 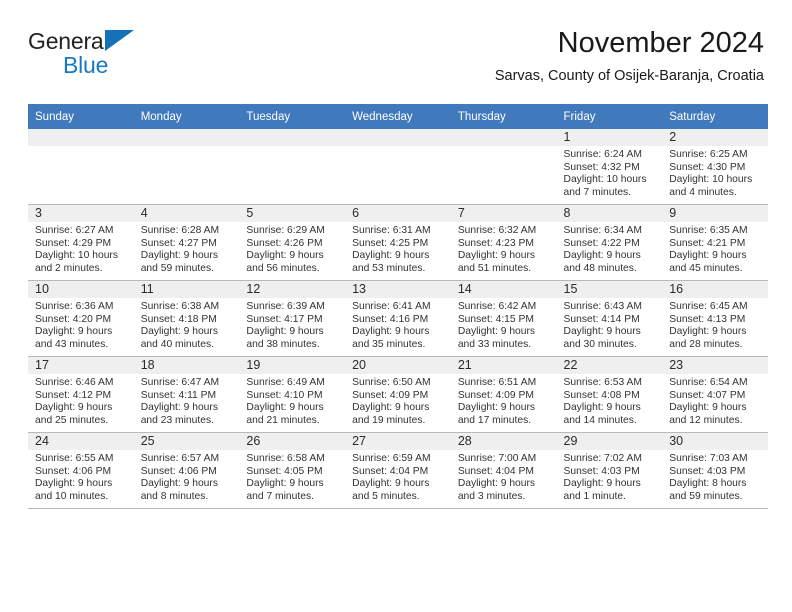 I want to click on sunset-time: Sunset: 4:05 PM, so click(x=284, y=471).